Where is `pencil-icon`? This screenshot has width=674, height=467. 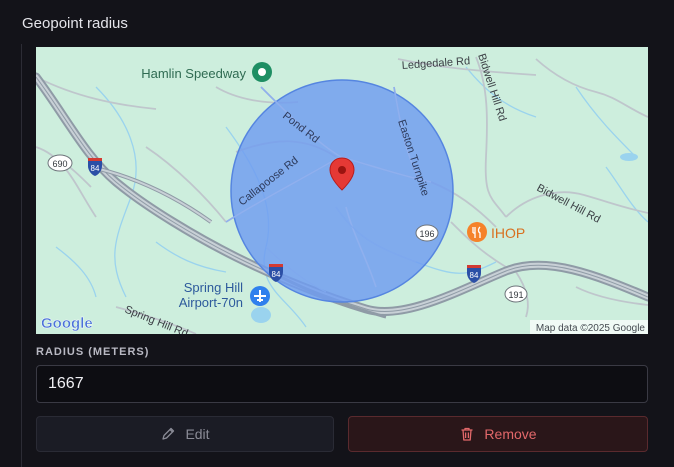 pencil-icon is located at coordinates (168, 433).